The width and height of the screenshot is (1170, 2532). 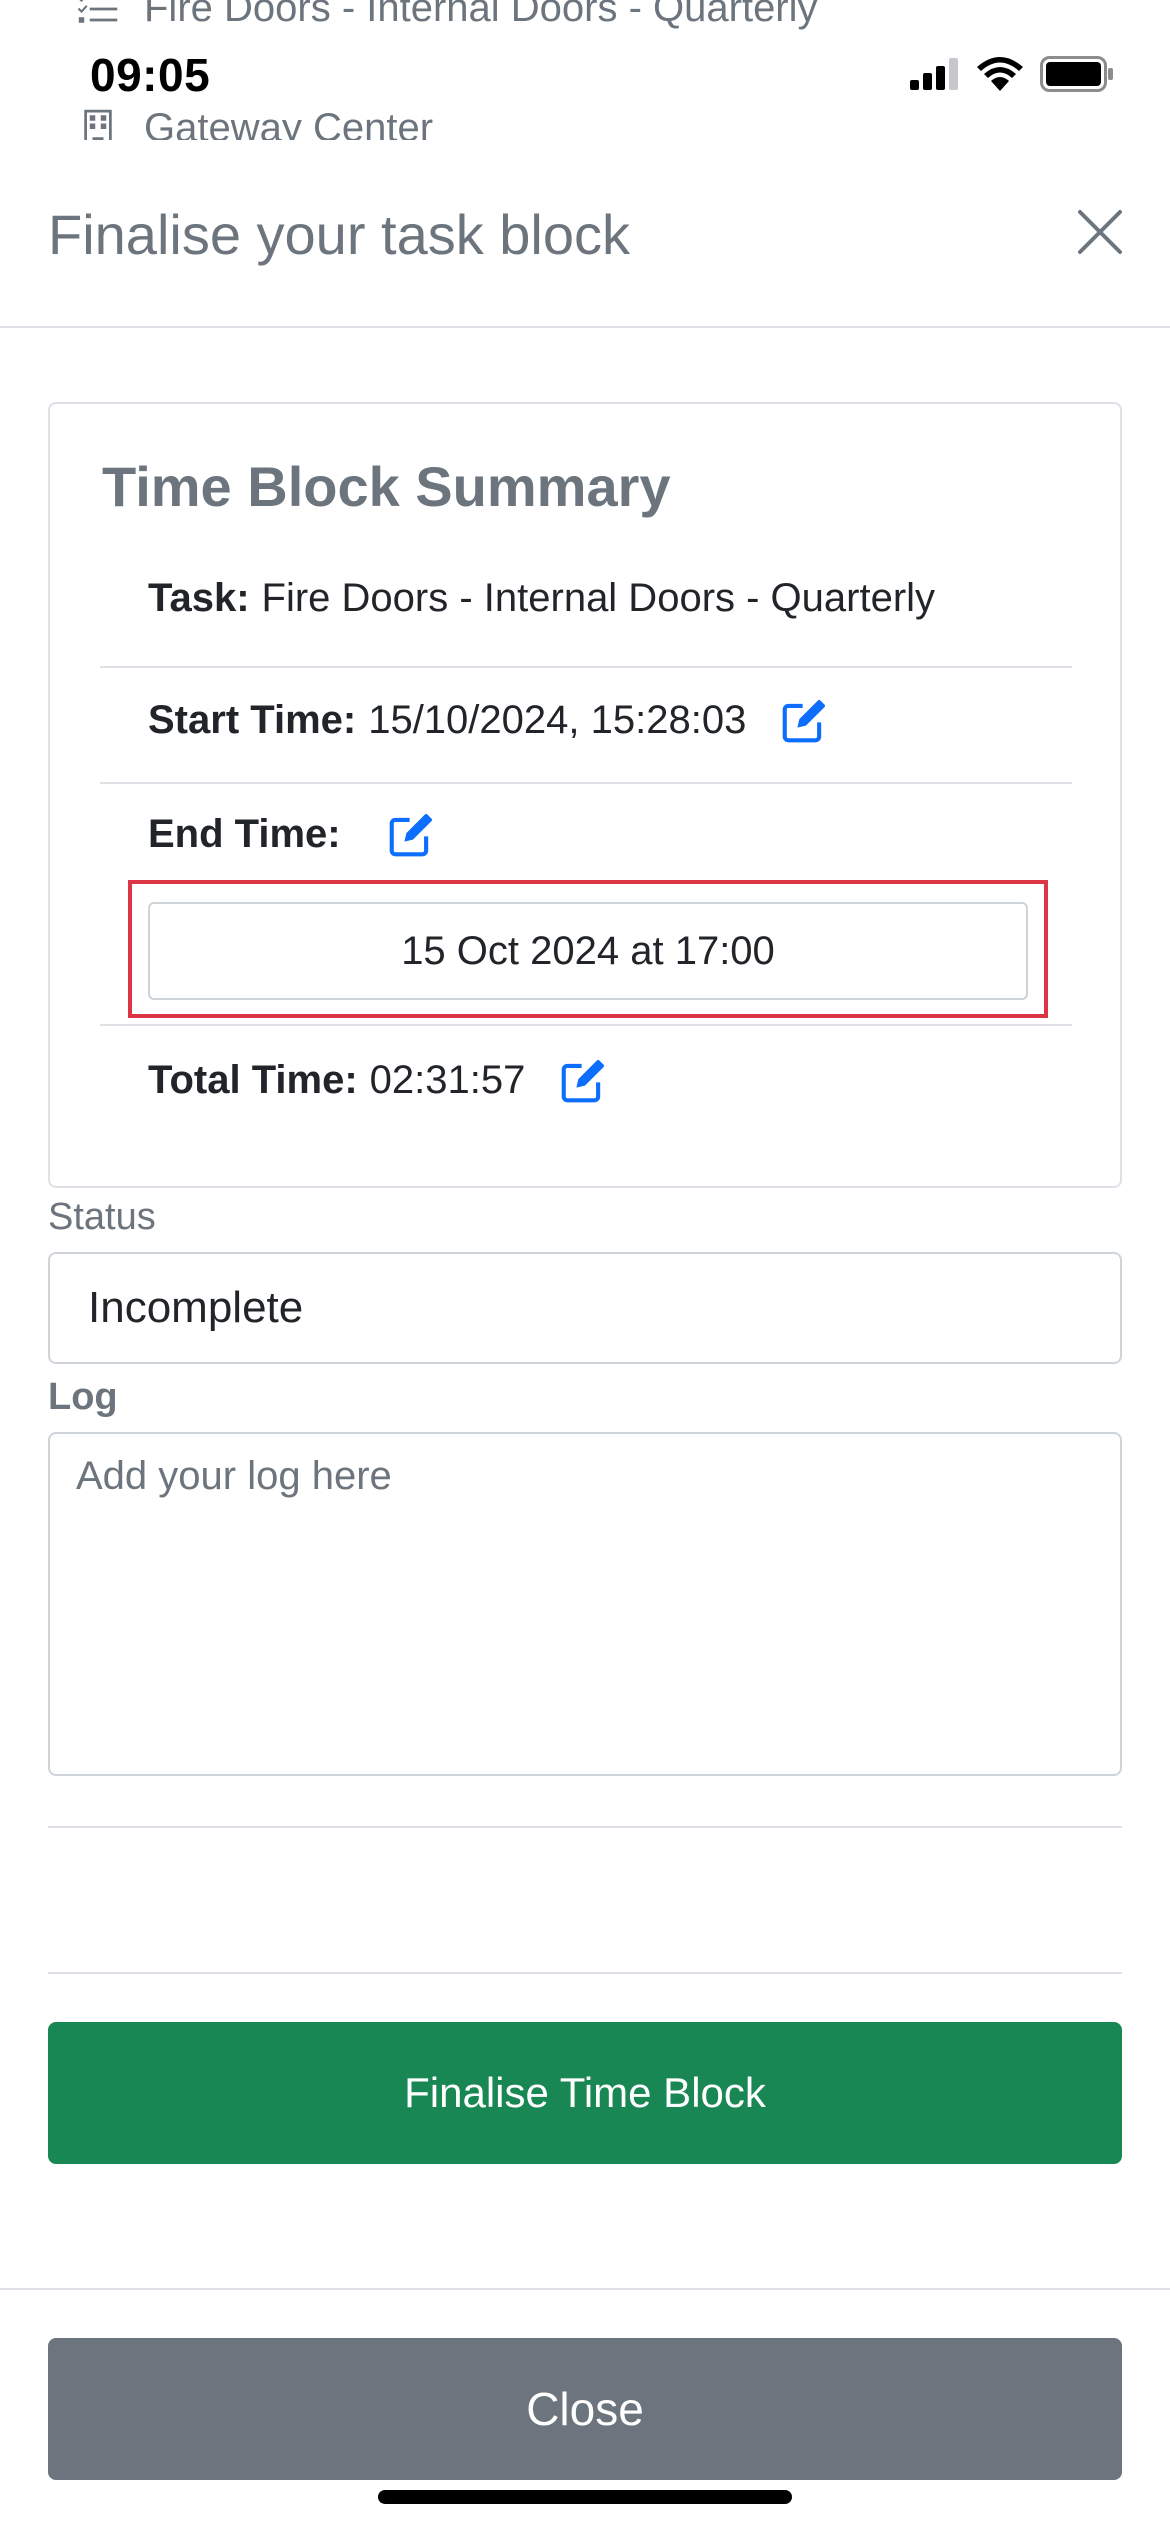 I want to click on status-bar-icons, so click(x=1012, y=74).